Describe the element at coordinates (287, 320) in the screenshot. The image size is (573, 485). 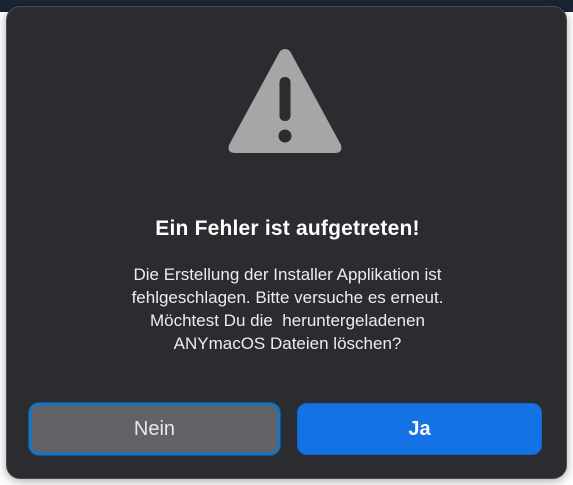
I see `message-line: Möchtest Du die heruntergeladenen` at that location.